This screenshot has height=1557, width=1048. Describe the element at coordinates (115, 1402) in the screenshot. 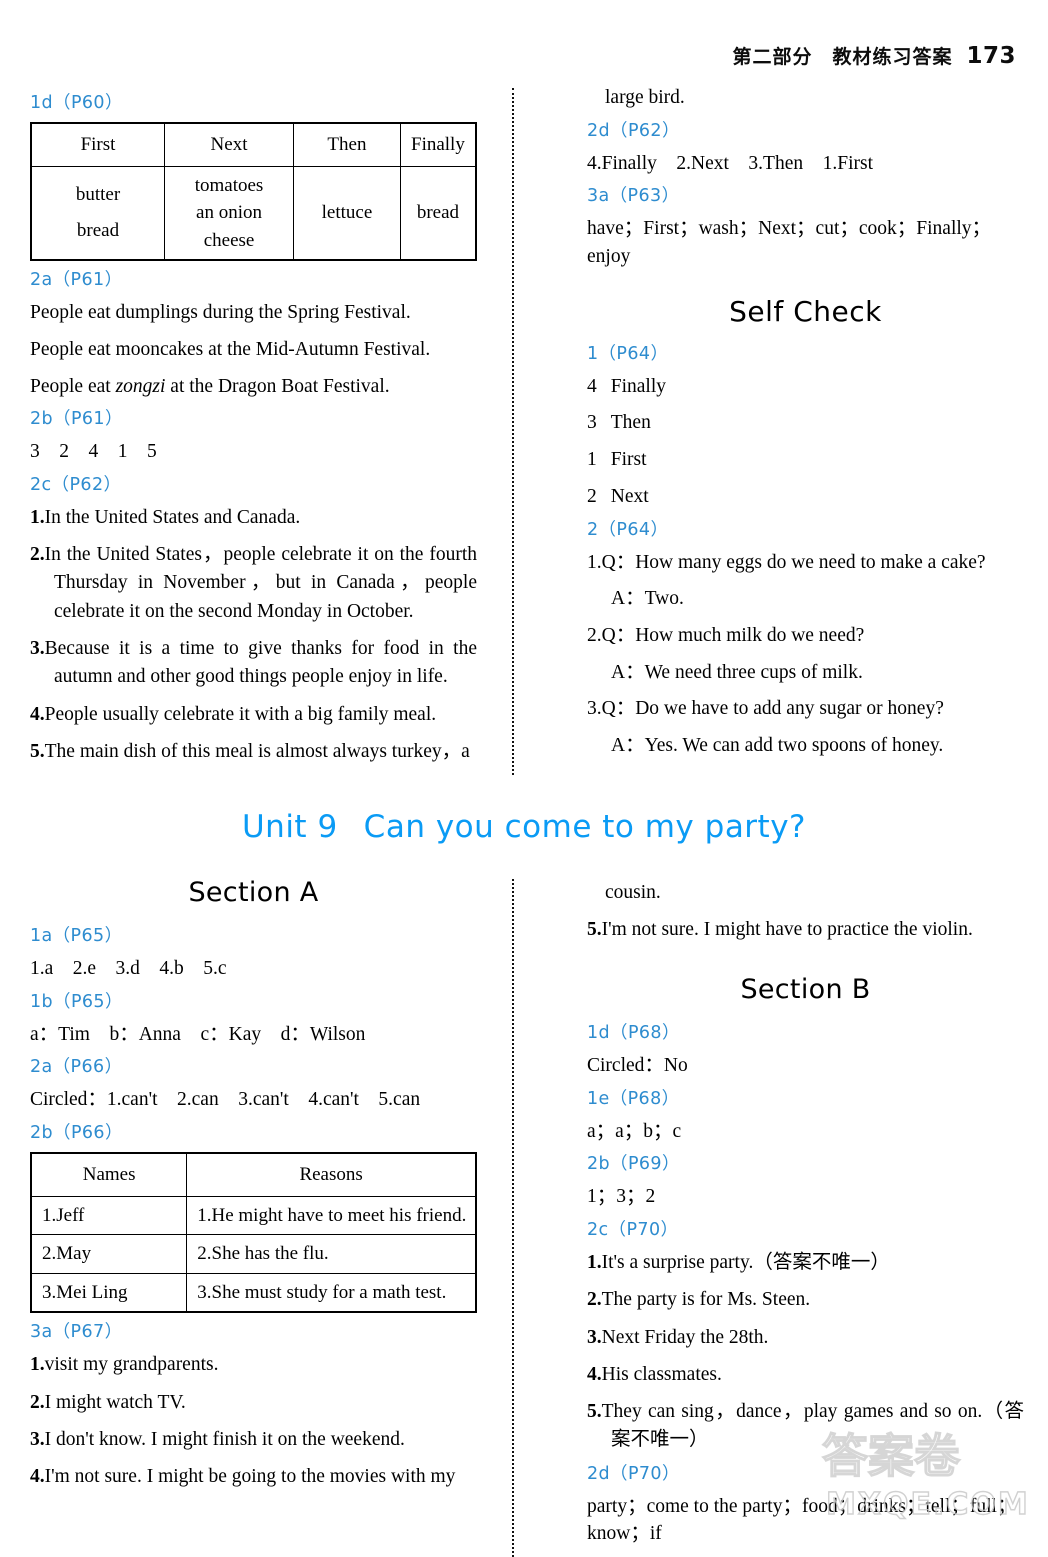

I see `item-text: I might watch TV.` at that location.